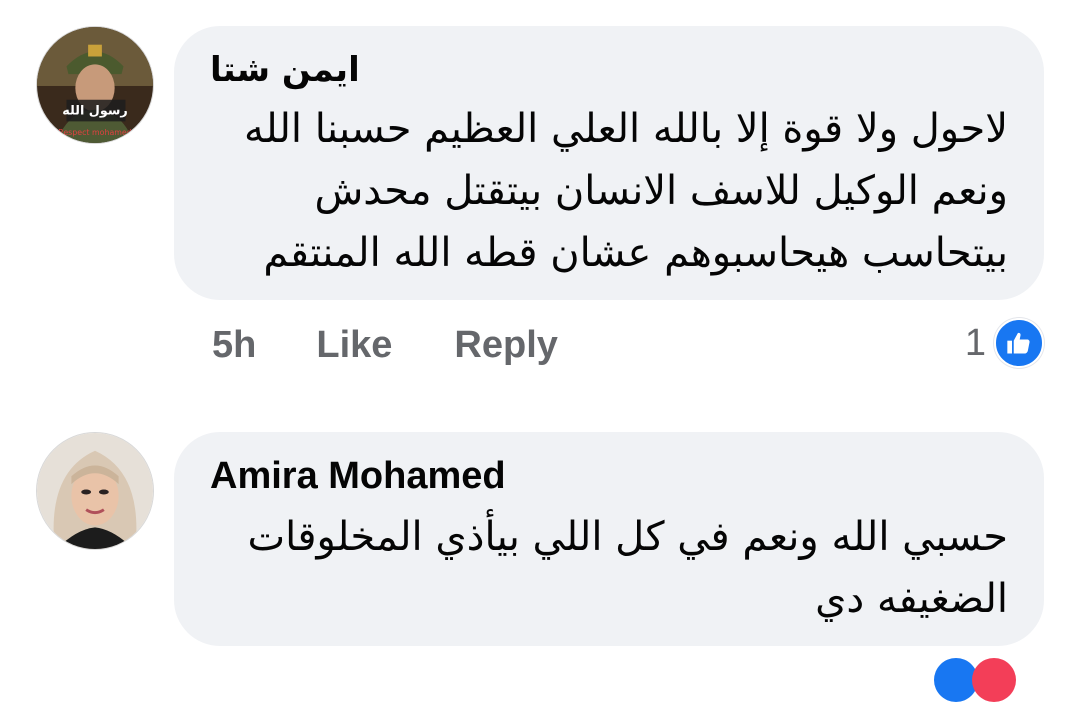  Describe the element at coordinates (994, 680) in the screenshot. I see `love-reaction-icon` at that location.